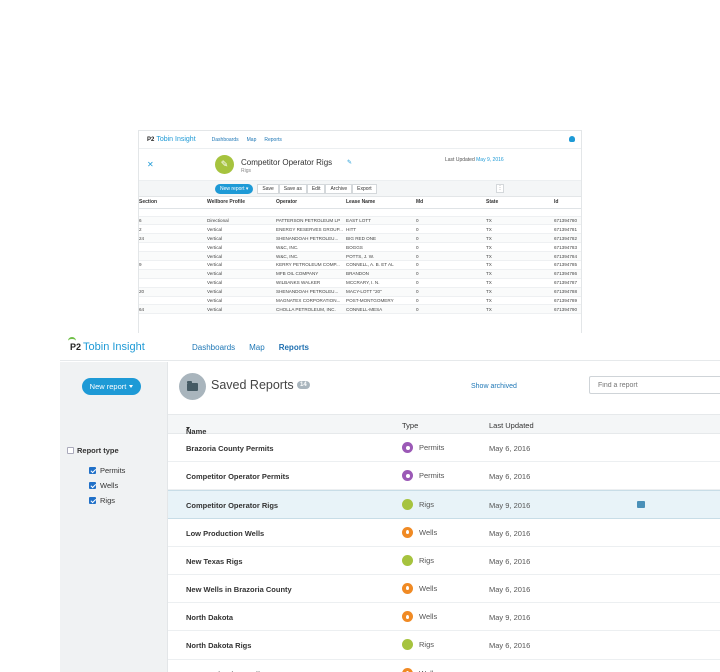 The height and width of the screenshot is (672, 720). Describe the element at coordinates (150, 164) in the screenshot. I see `close-icon: ✕` at that location.